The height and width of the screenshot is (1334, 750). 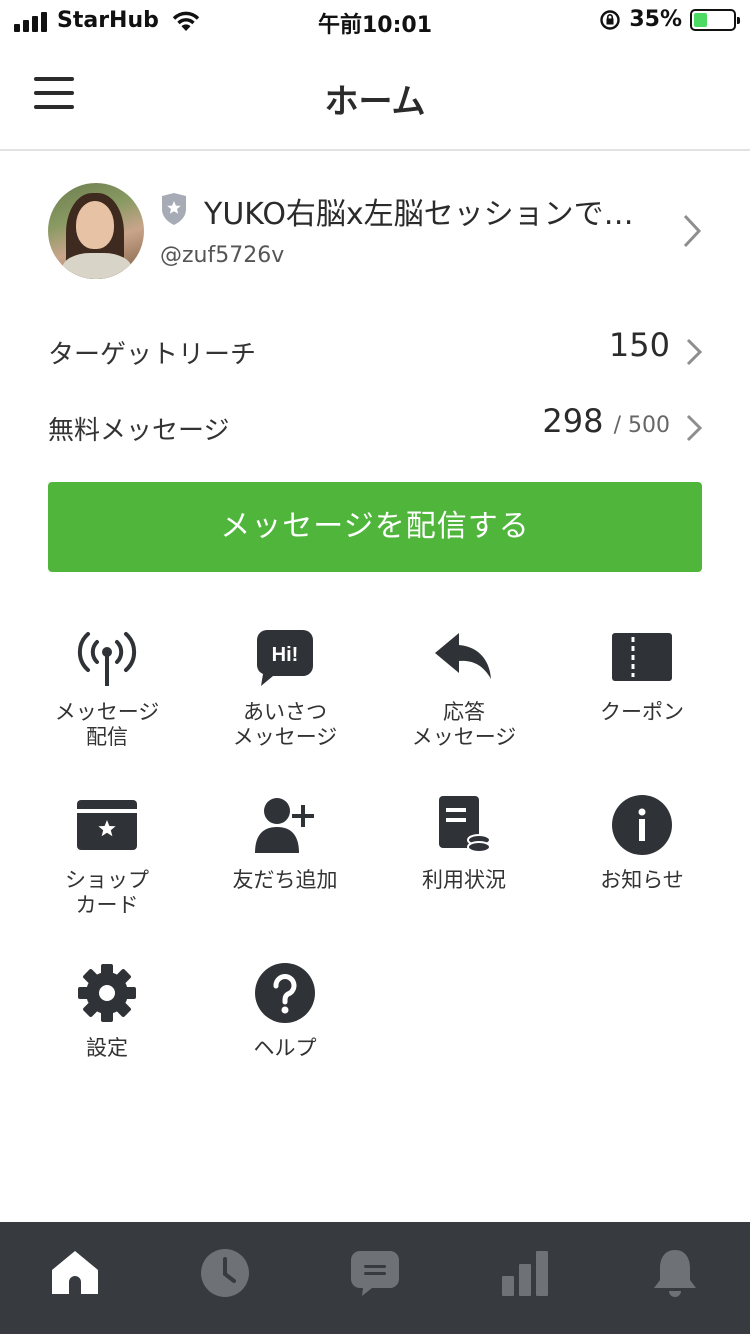 I want to click on menu-response-message: 応答 メッセージ, so click(x=464, y=686).